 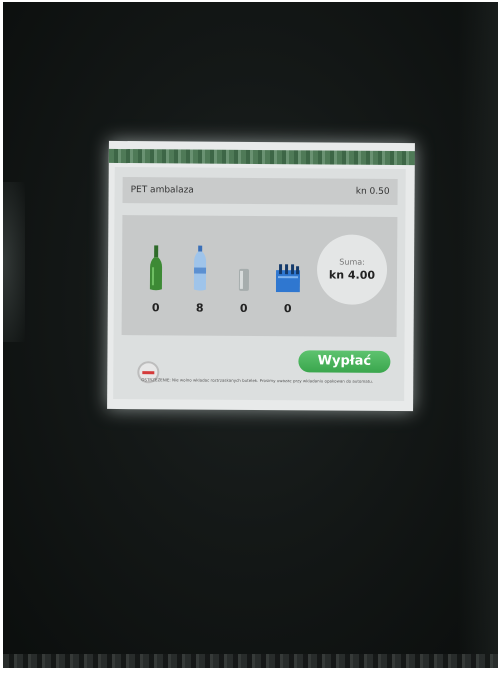 I want to click on sum-label: Suma:, so click(x=352, y=262).